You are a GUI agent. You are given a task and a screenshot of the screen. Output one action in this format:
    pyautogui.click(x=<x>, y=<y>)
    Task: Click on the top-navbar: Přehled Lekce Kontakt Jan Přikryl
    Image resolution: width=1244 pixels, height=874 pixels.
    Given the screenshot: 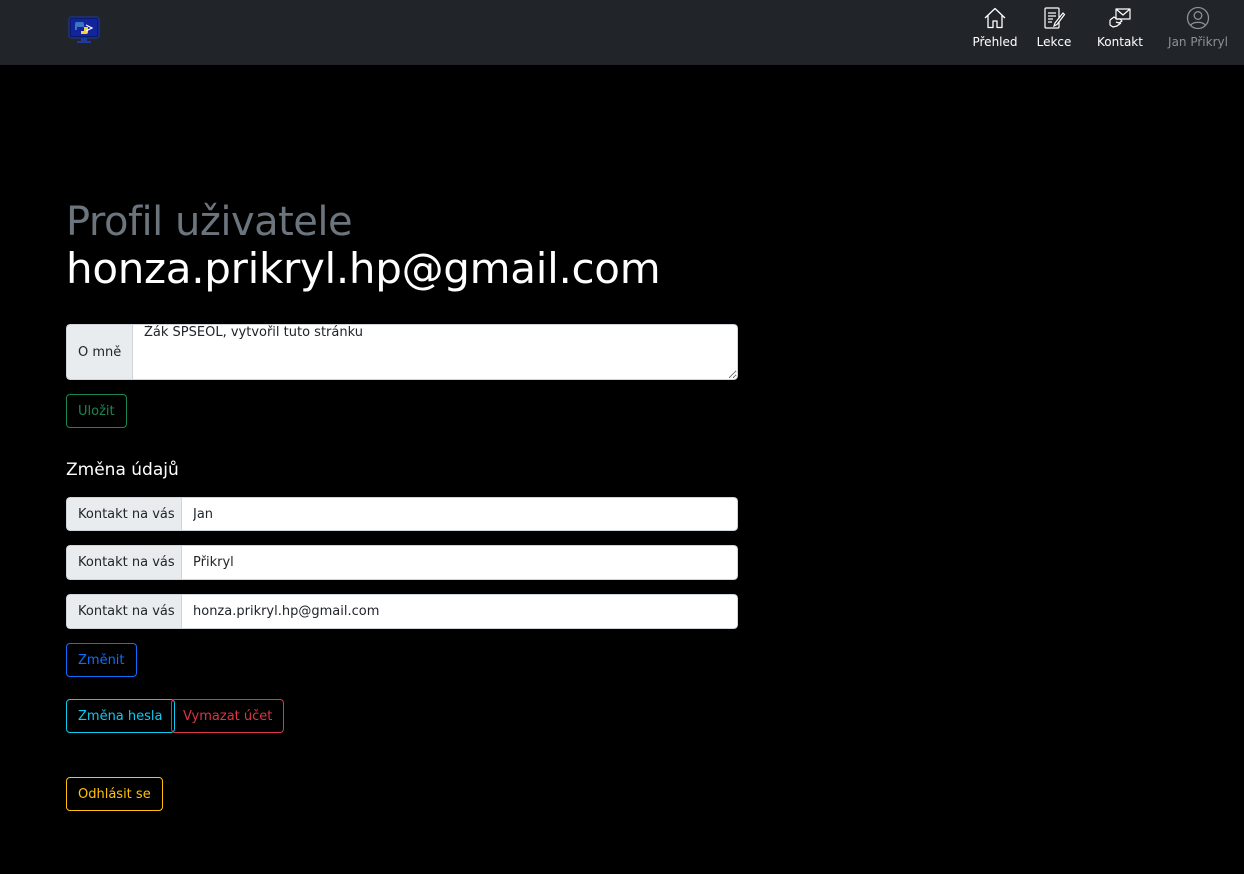 What is the action you would take?
    pyautogui.click(x=622, y=32)
    